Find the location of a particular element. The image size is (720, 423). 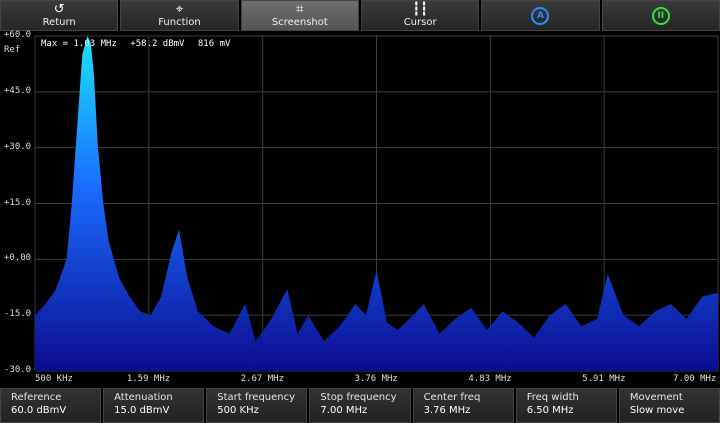

cursor-button: ┇┇ Cursor is located at coordinates (420, 15).